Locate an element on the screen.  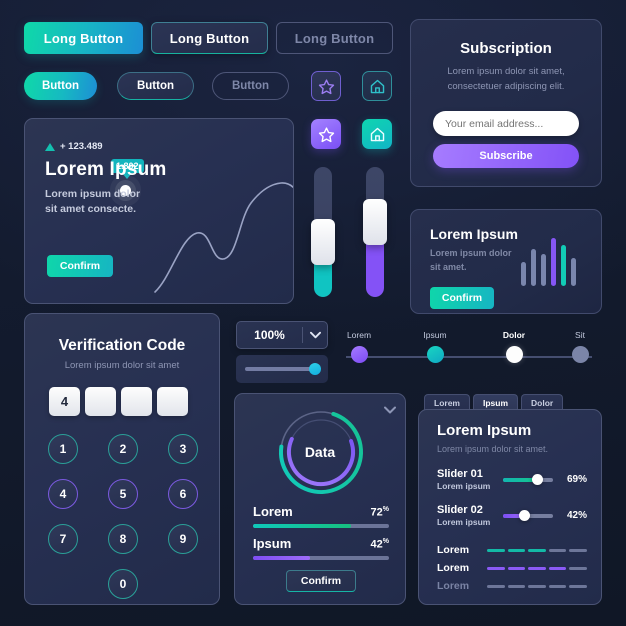
segment-row-3-bars is located at coordinates (537, 586).